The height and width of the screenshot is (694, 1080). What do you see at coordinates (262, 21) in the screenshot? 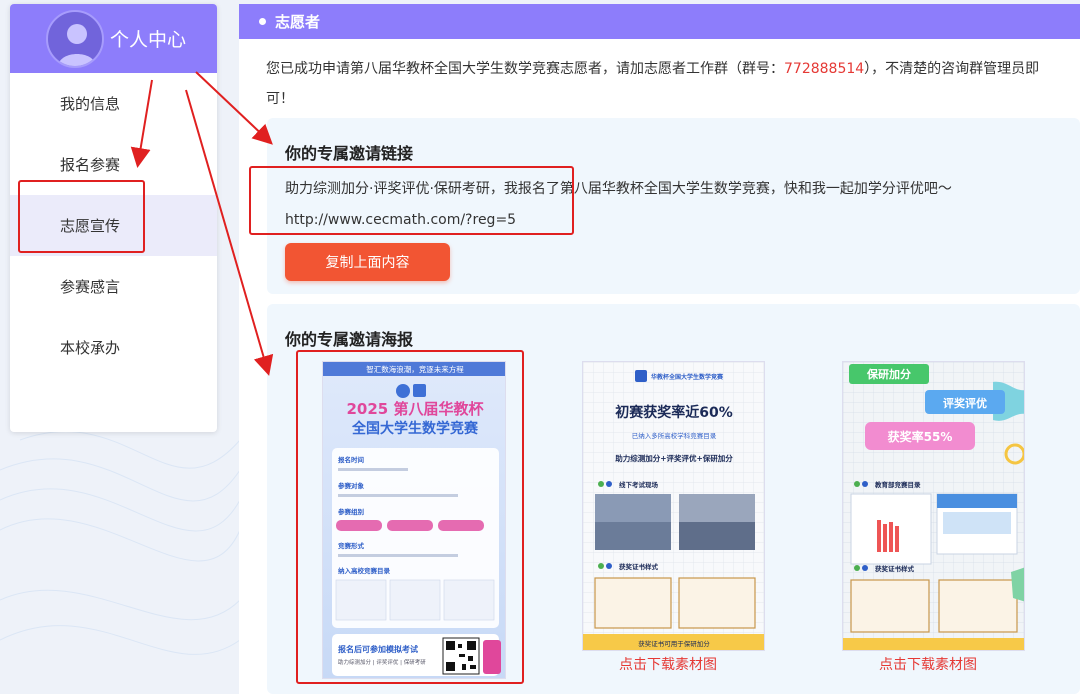
I see `bullet-icon` at bounding box center [262, 21].